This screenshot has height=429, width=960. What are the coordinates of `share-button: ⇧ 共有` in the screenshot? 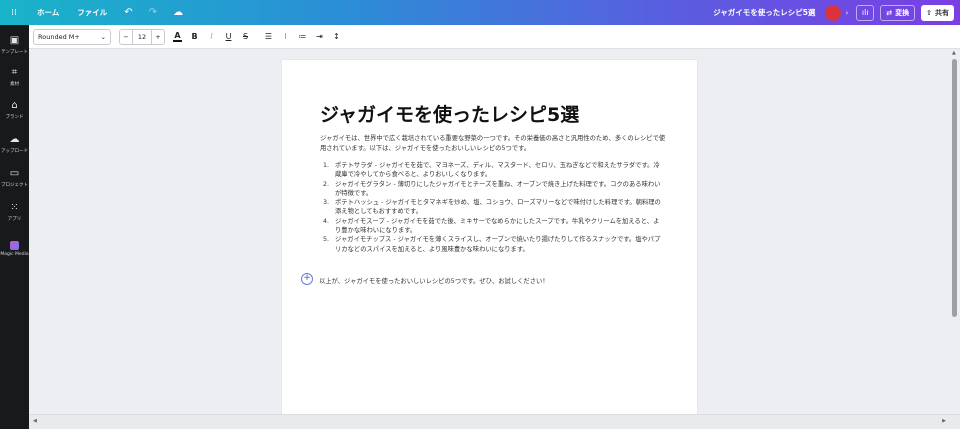 It's located at (937, 12).